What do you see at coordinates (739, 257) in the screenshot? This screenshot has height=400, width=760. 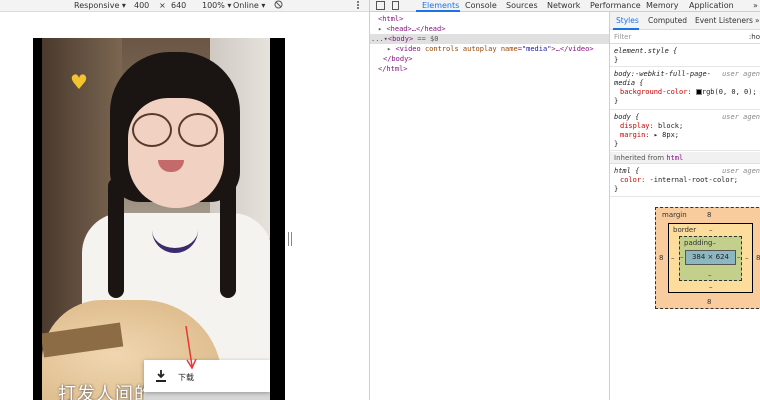 I see `padding-right-value: –` at bounding box center [739, 257].